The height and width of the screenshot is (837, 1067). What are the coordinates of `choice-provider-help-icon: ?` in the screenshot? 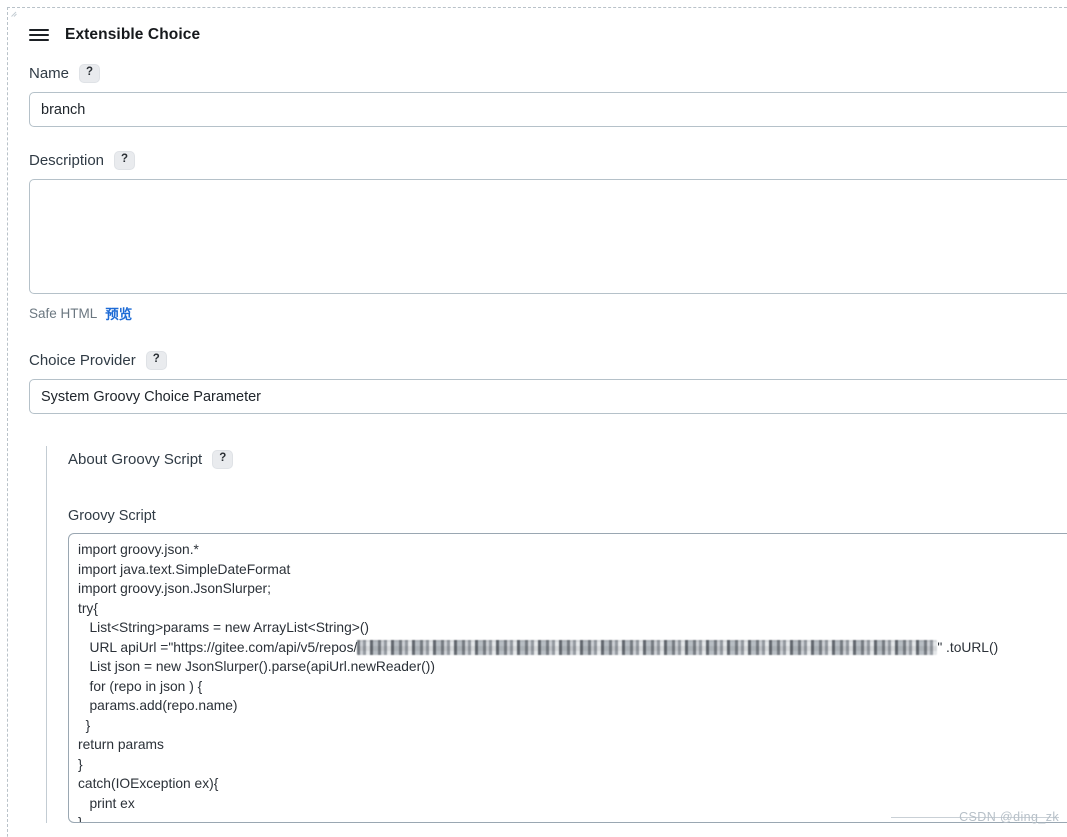 It's located at (156, 360).